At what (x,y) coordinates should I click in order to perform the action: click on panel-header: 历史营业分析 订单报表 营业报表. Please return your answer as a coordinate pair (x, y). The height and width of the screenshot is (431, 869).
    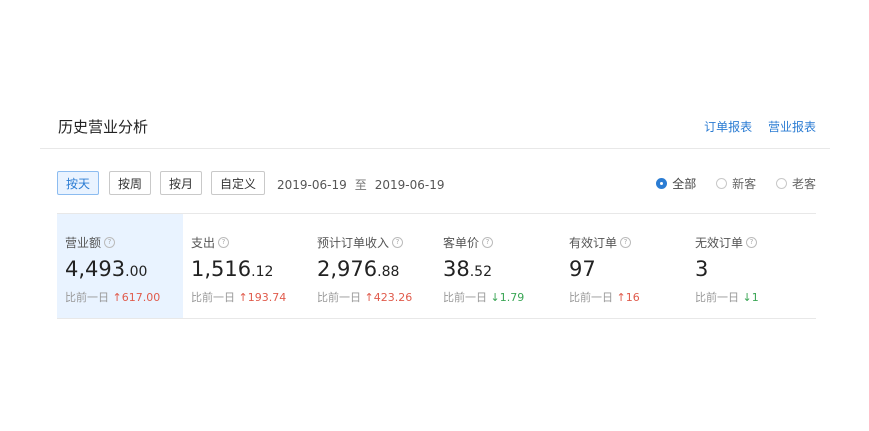
    Looking at the image, I should click on (435, 128).